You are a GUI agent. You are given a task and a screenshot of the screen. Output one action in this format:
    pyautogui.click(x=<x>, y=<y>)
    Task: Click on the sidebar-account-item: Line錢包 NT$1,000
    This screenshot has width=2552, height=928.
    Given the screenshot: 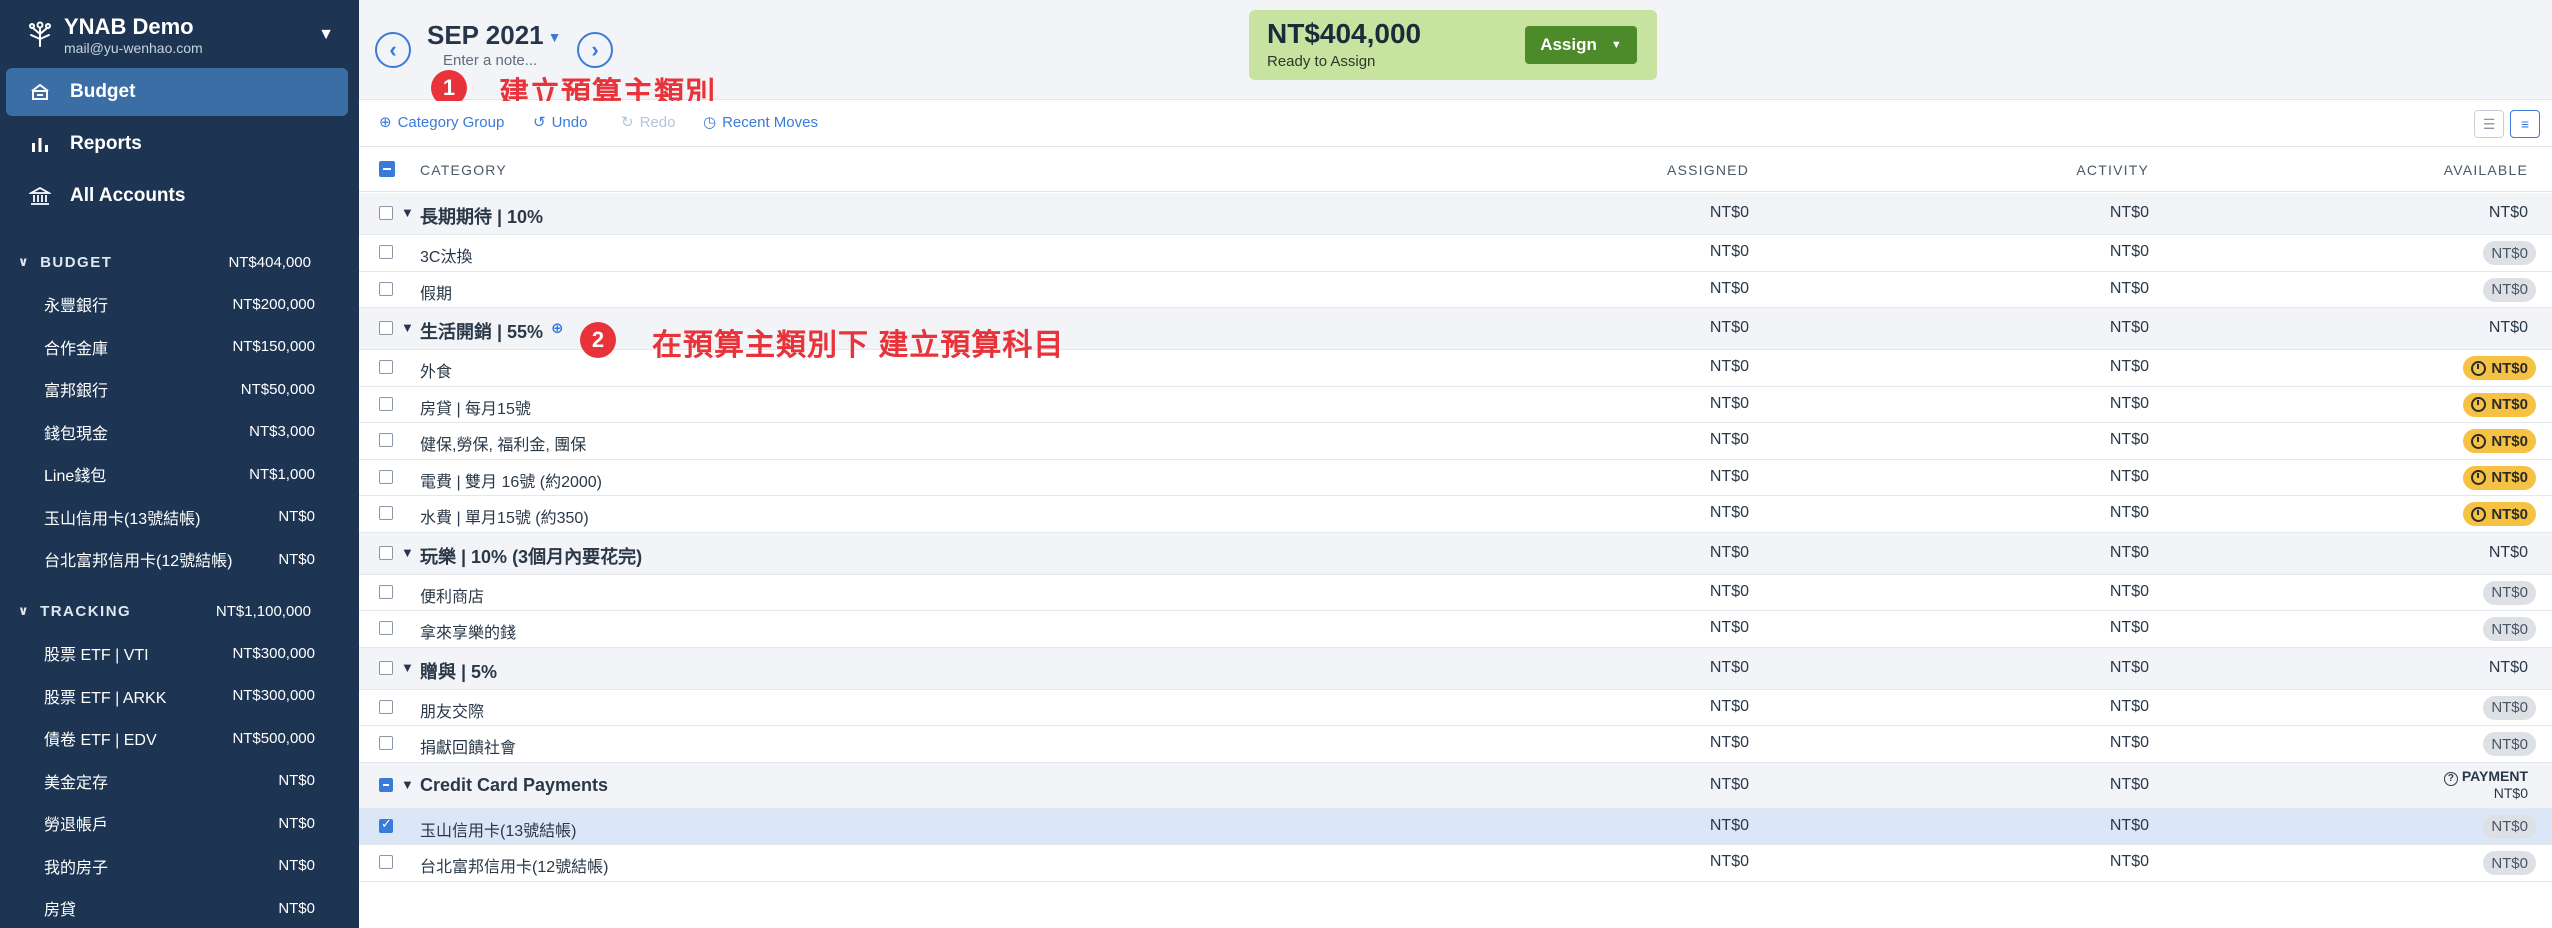 What is the action you would take?
    pyautogui.click(x=179, y=474)
    